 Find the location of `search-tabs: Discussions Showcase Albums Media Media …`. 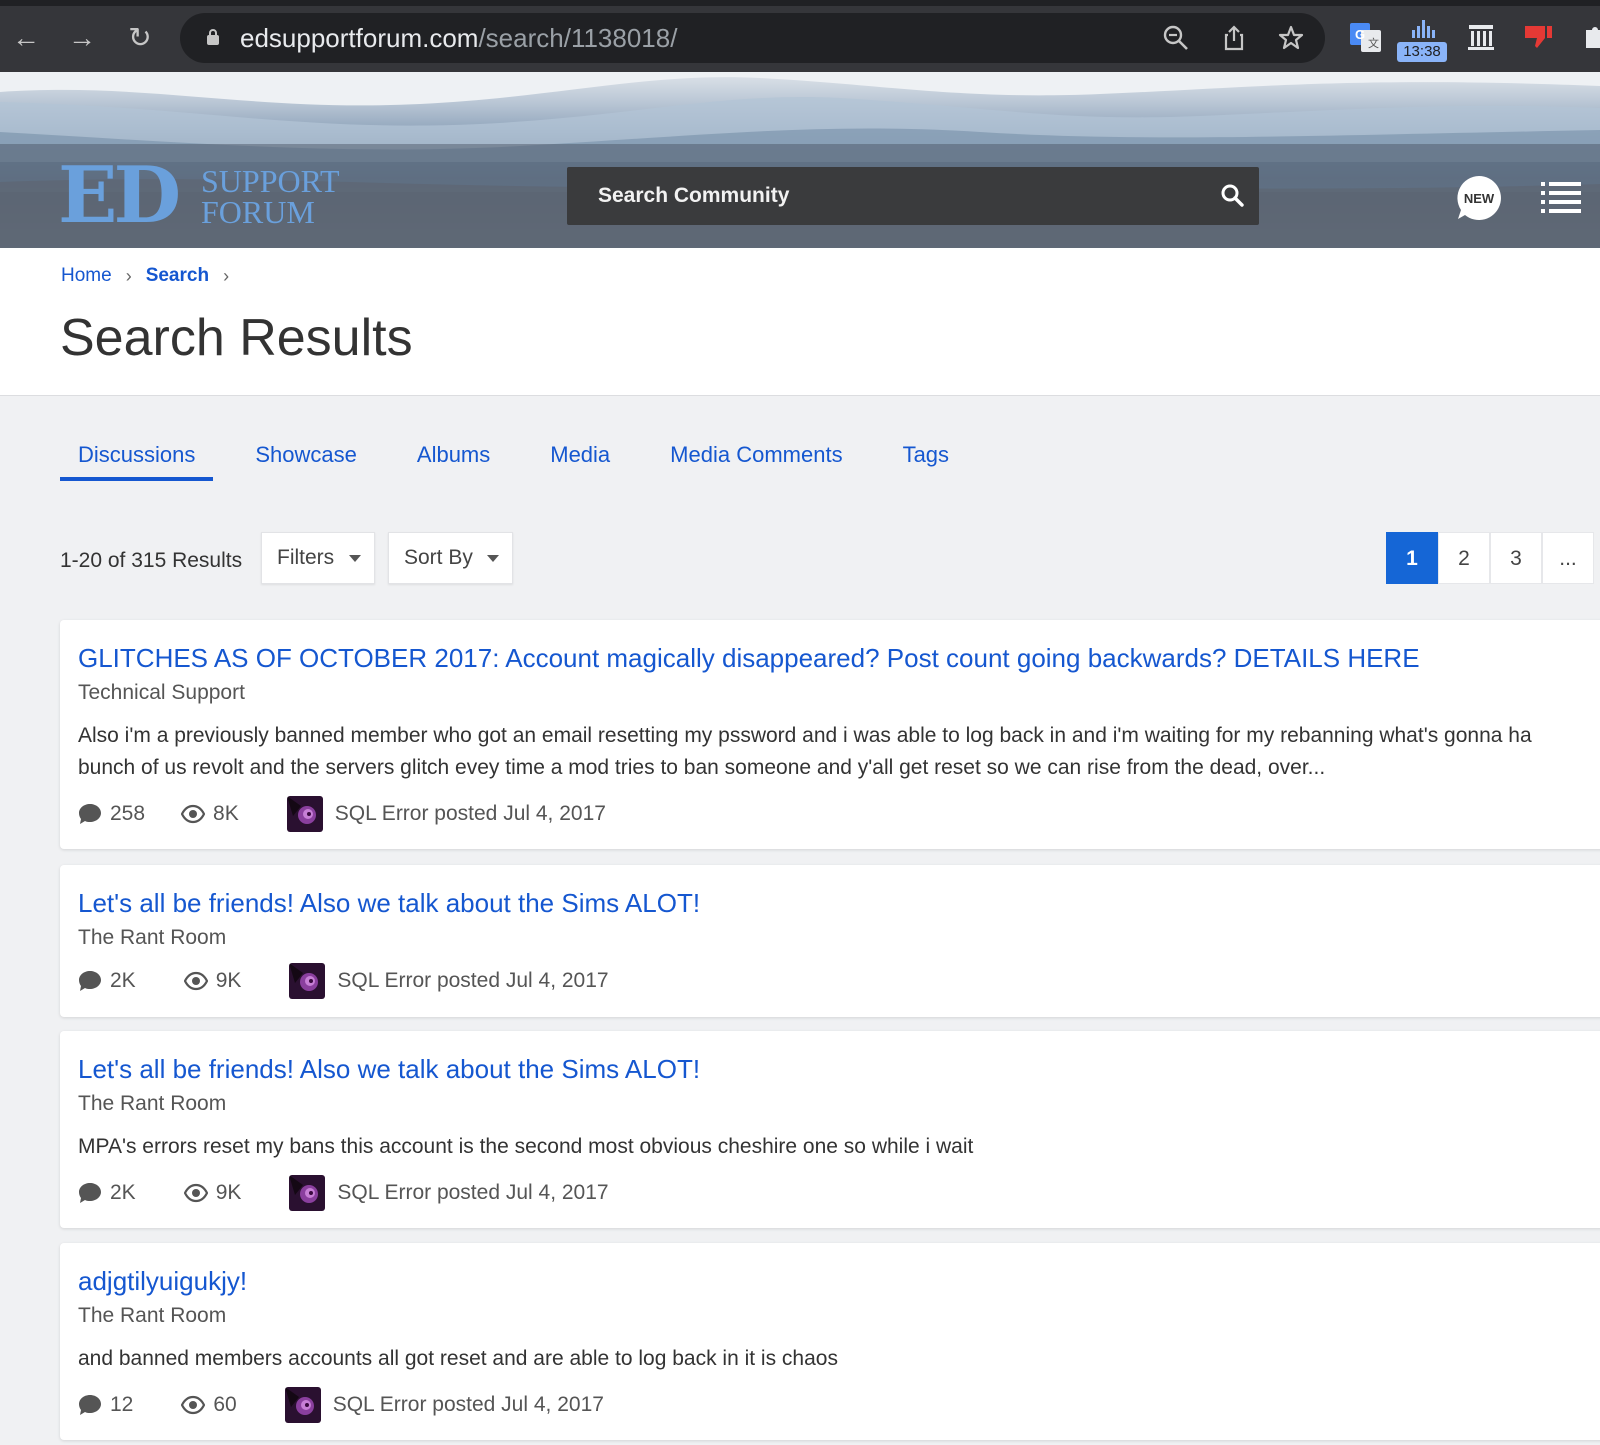

search-tabs: Discussions Showcase Albums Media Media … is located at coordinates (525, 458).